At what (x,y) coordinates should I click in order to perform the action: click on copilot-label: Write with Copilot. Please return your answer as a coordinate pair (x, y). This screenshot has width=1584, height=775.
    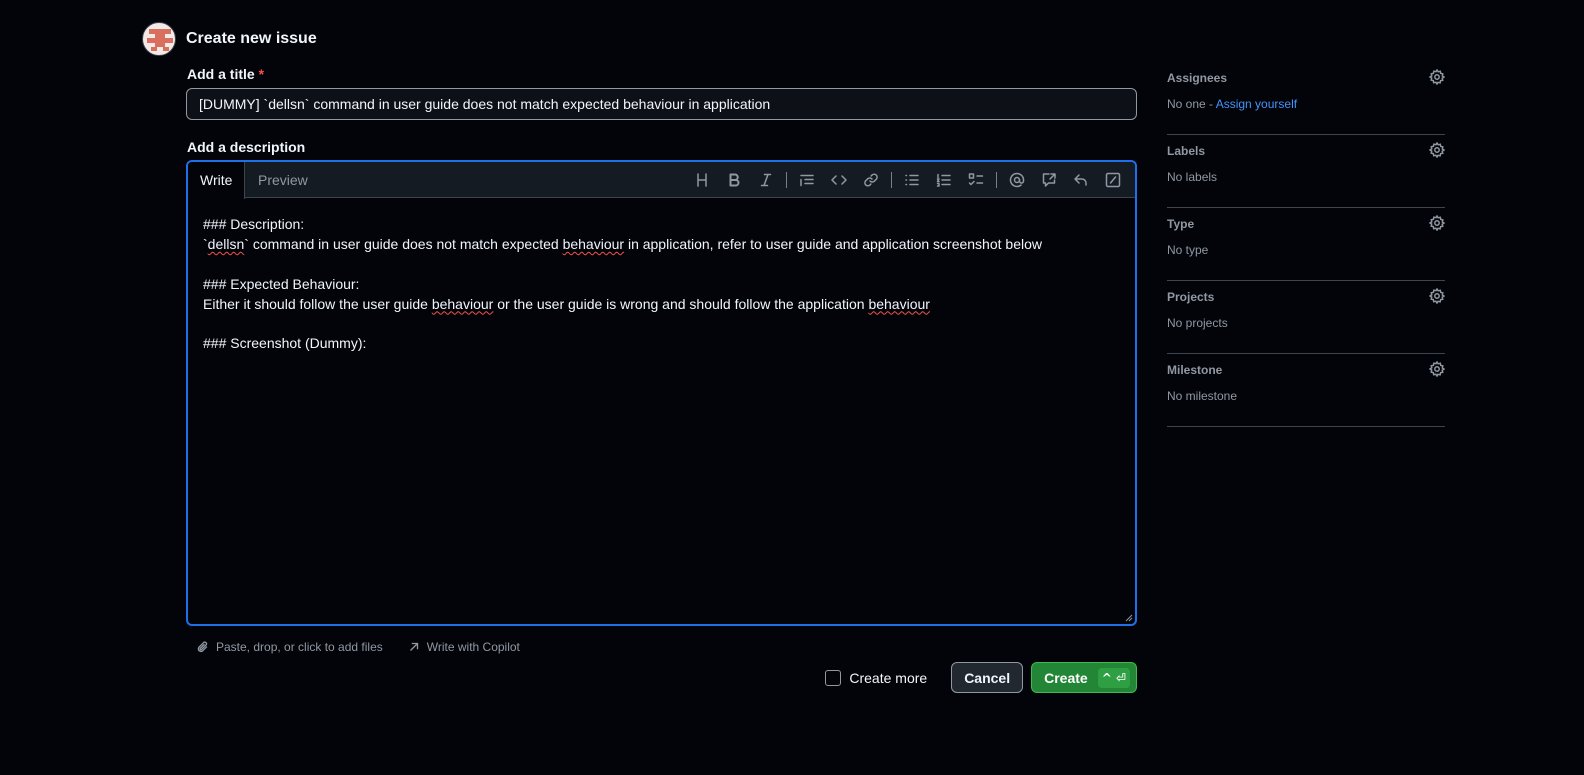
    Looking at the image, I should click on (473, 647).